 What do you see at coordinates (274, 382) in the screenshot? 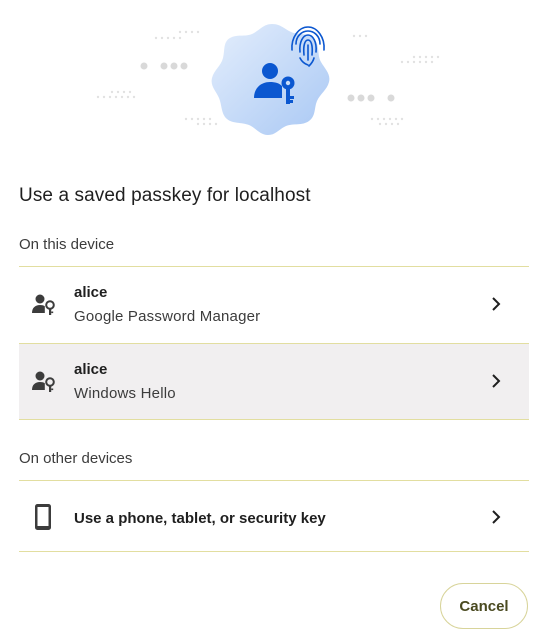
I see `passkey-option-windows-hello: alice Windows Hello` at bounding box center [274, 382].